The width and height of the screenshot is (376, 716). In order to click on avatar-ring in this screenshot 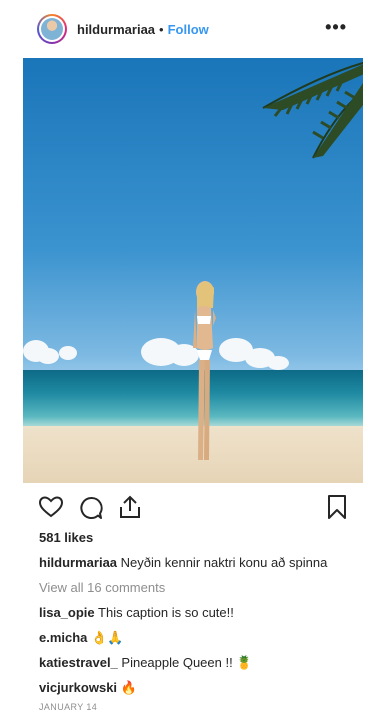, I will do `click(52, 29)`.